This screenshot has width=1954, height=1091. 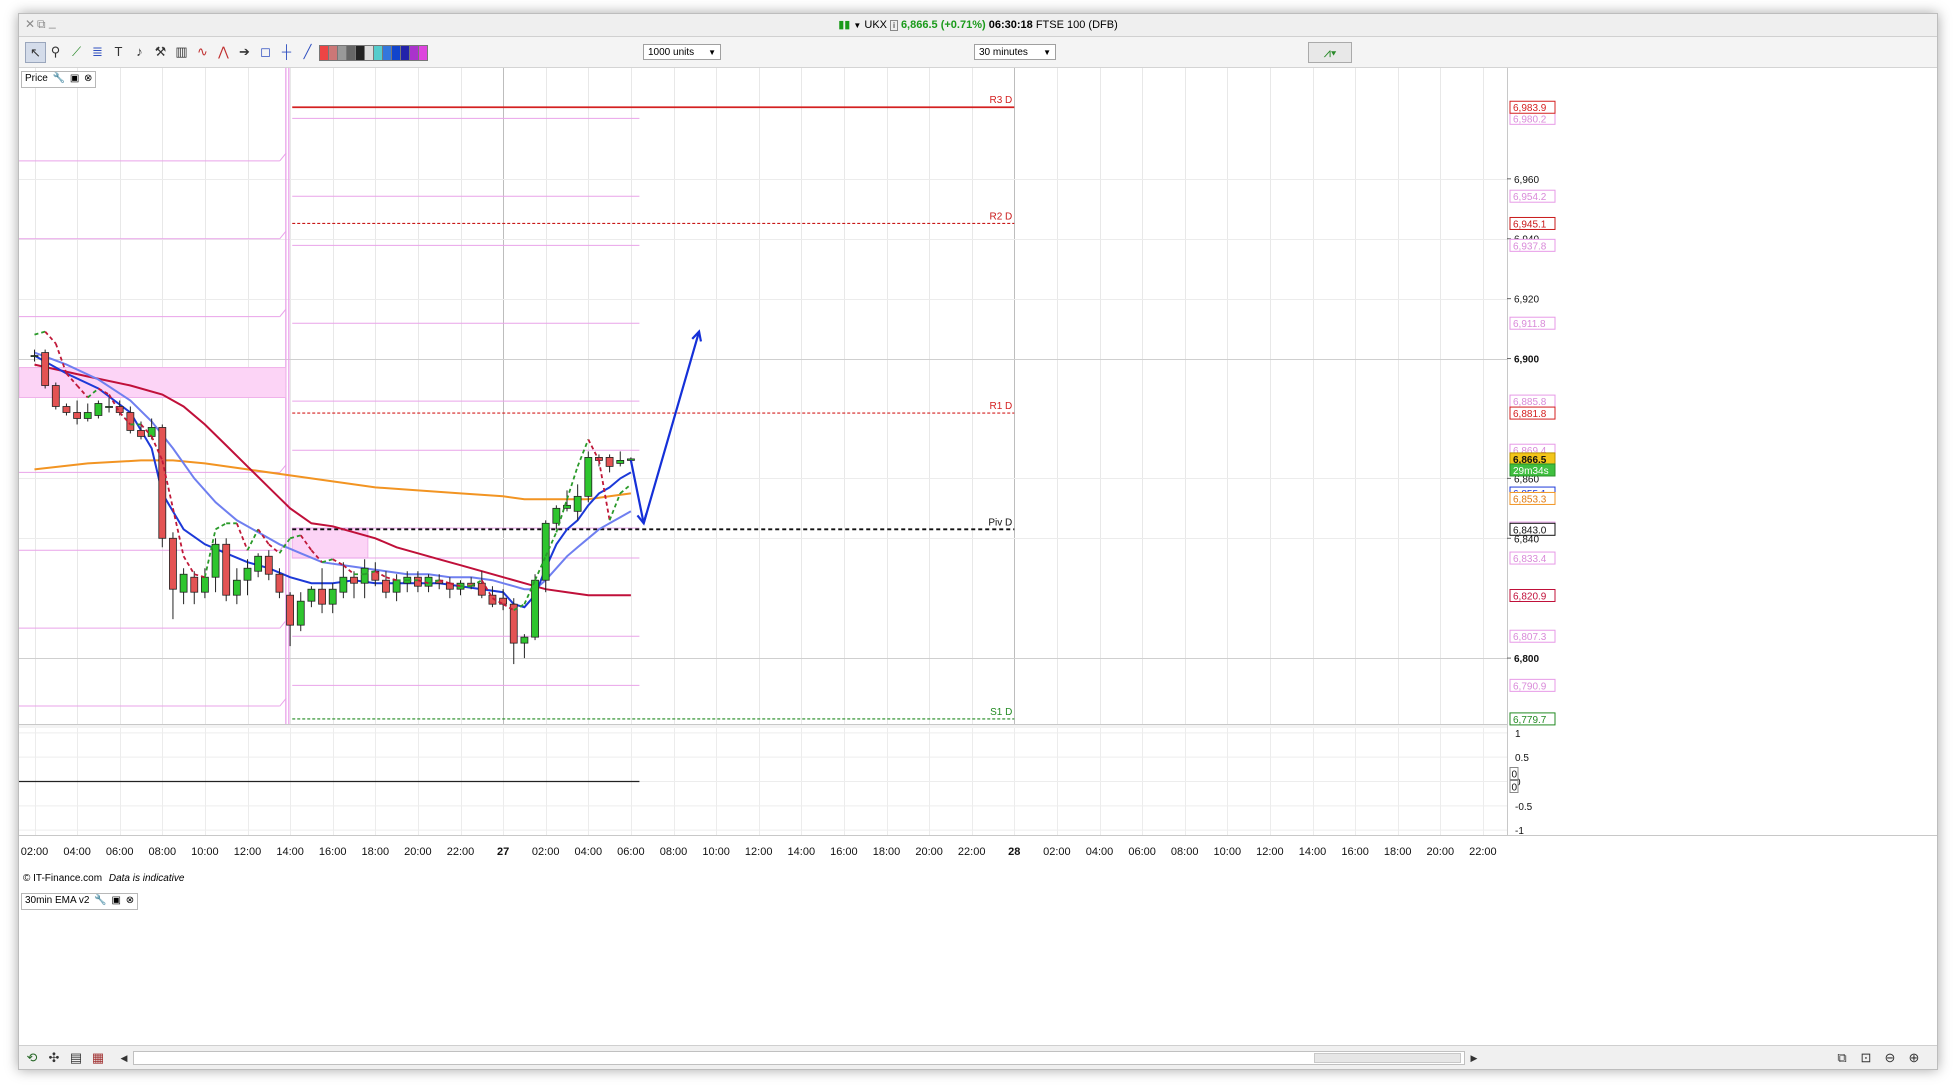 What do you see at coordinates (857, 25) in the screenshot?
I see `chevron-down-icon: ▼` at bounding box center [857, 25].